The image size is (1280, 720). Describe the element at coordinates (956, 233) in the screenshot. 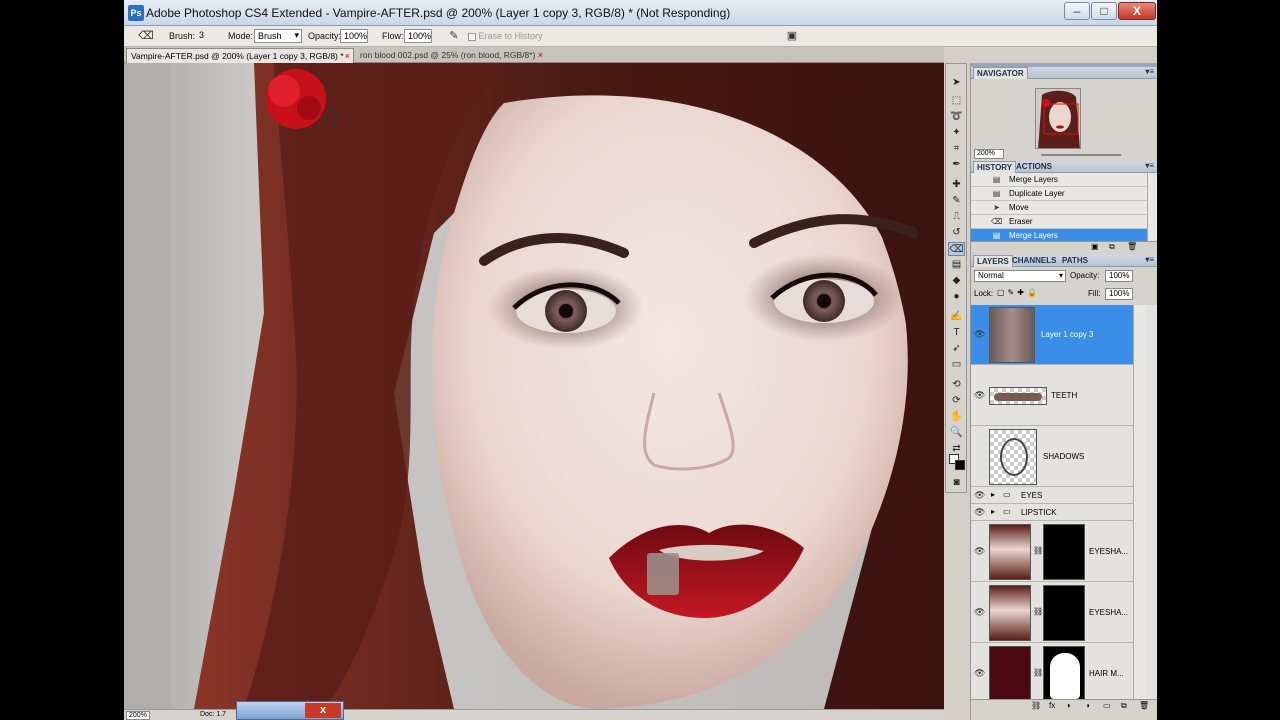

I see `history-brush-tool-icon: ↺` at that location.